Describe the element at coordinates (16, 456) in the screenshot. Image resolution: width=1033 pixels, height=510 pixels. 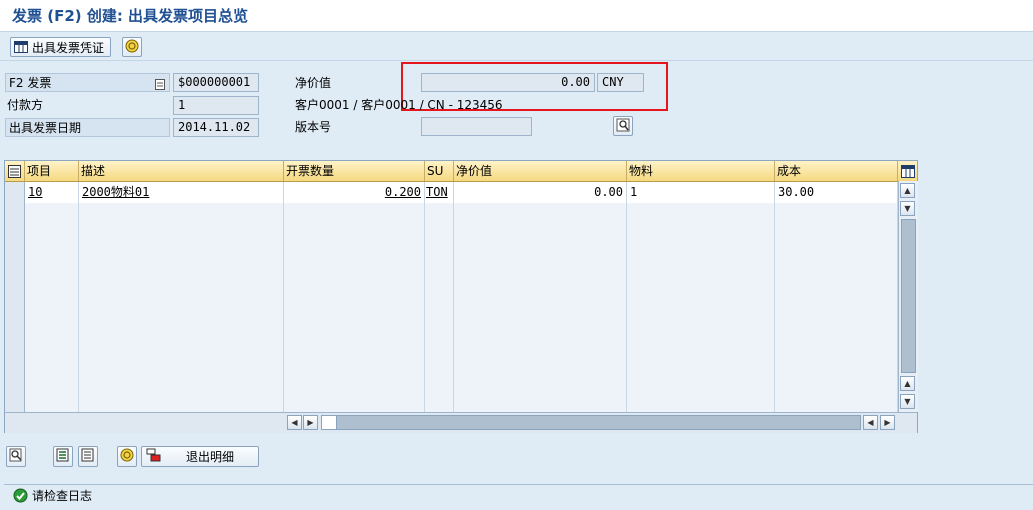
I see `detail-view-button` at that location.